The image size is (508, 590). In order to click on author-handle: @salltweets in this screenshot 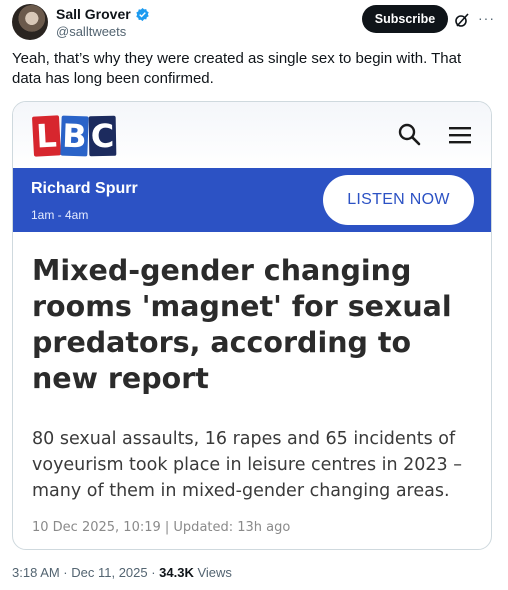, I will do `click(91, 31)`.